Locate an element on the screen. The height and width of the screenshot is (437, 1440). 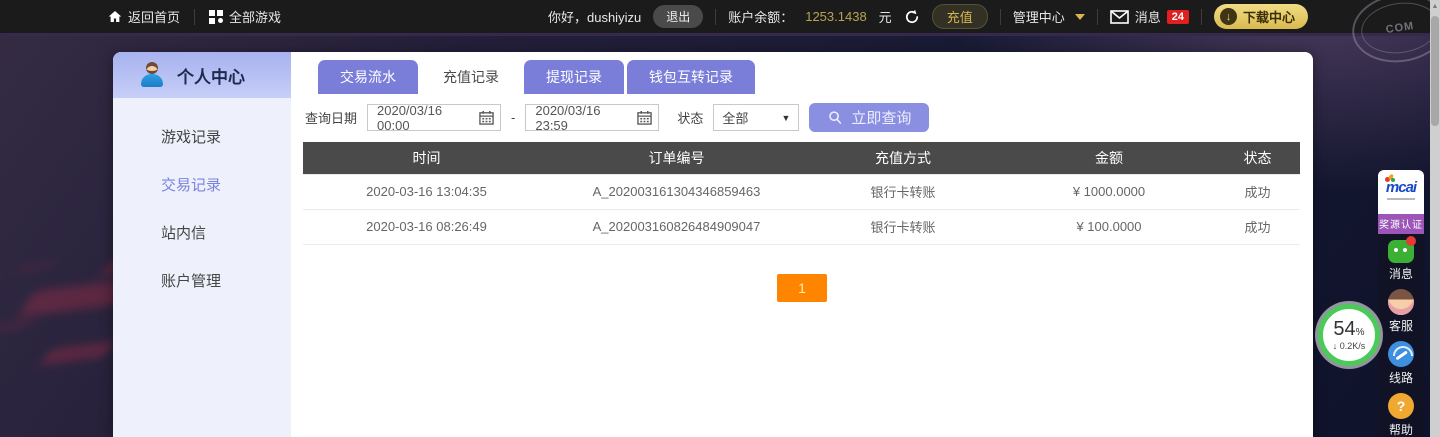
messages-link: 消息 24 is located at coordinates (1149, 16).